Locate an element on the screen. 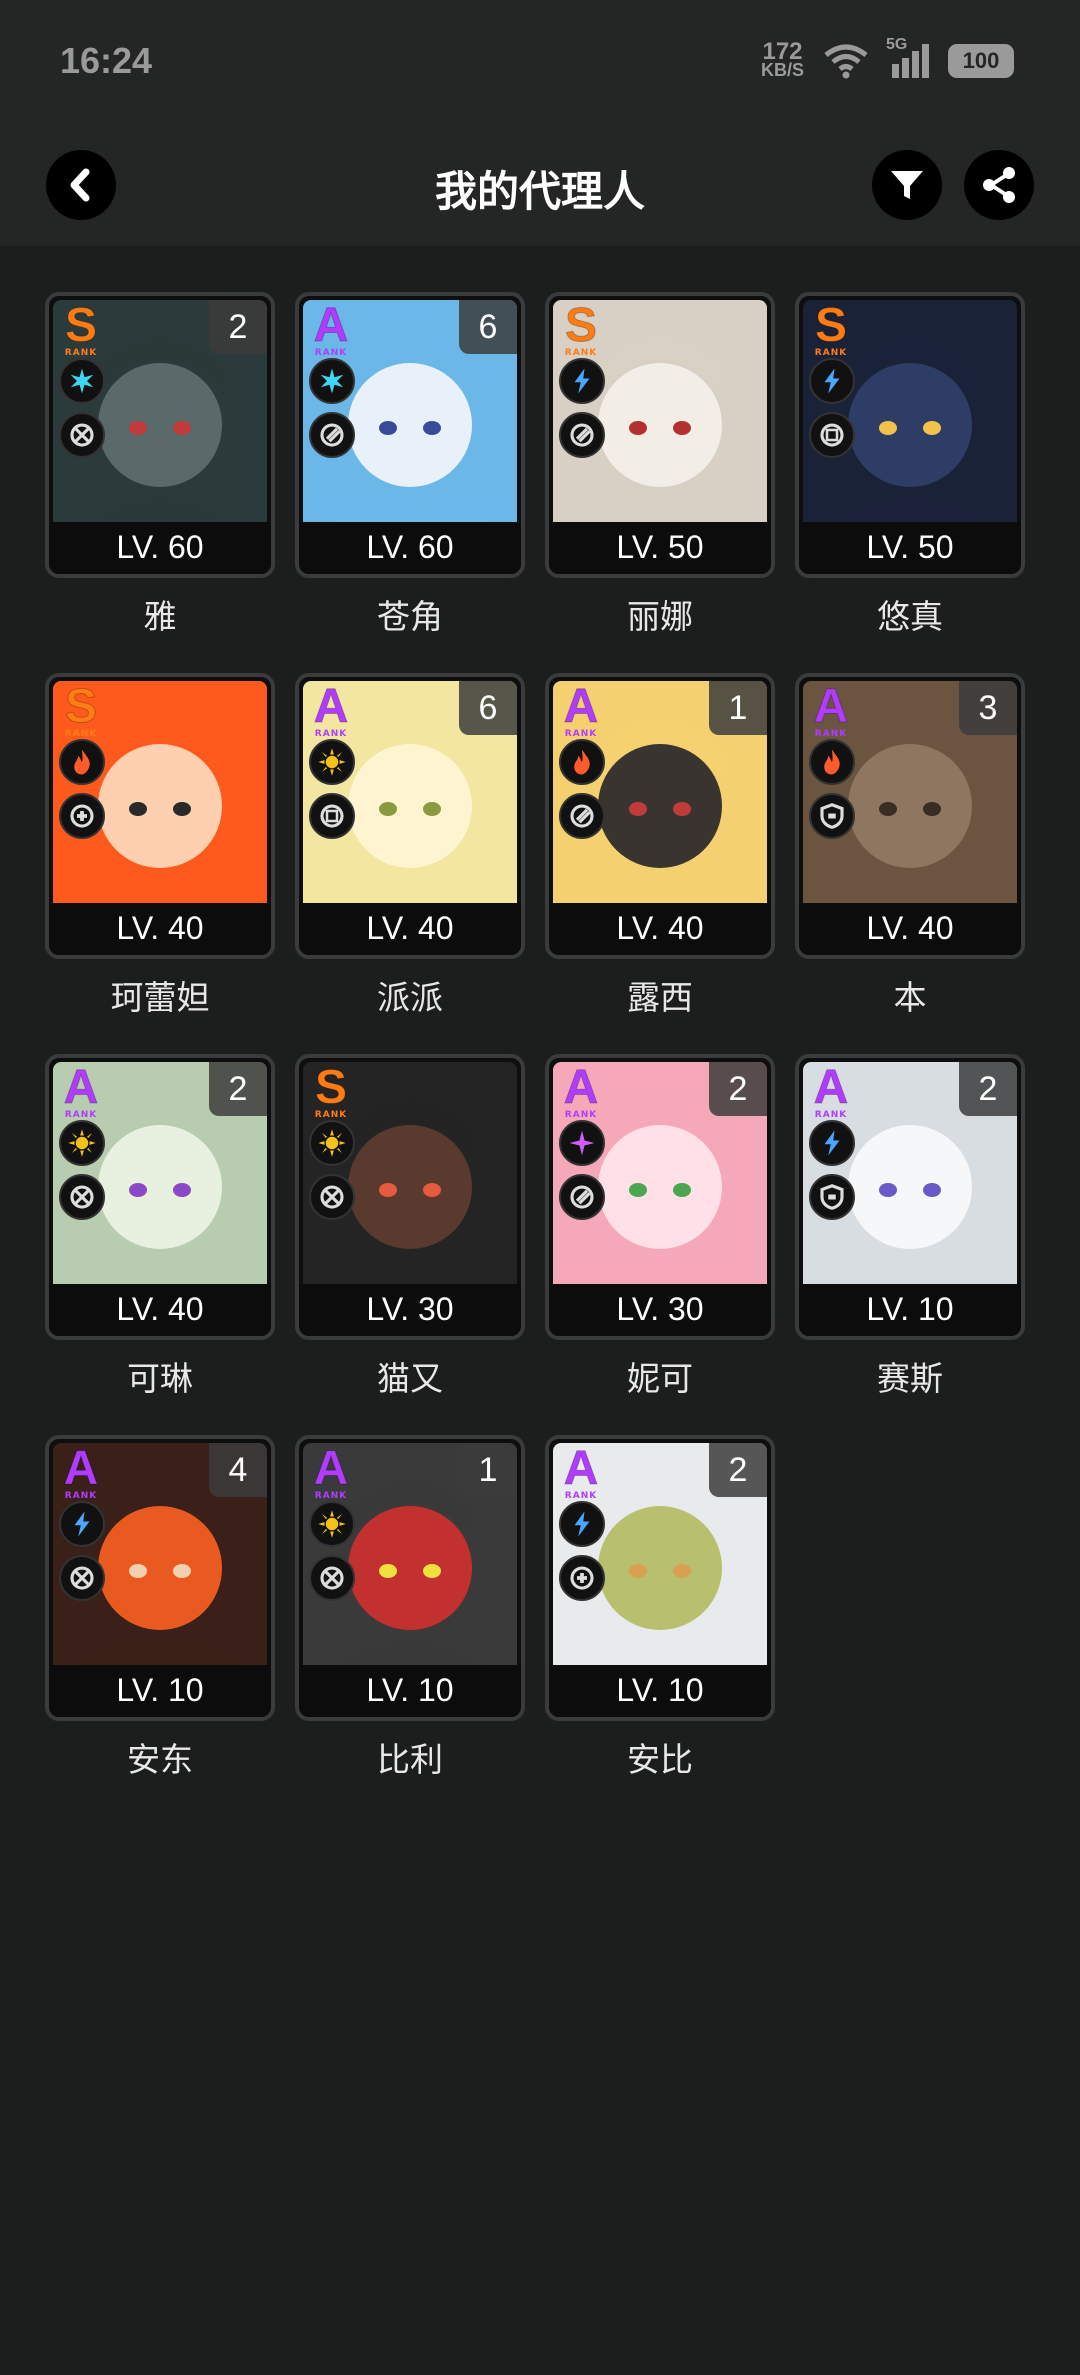  agent-item: A RANK 3 LV. 40 本 is located at coordinates (910, 863).